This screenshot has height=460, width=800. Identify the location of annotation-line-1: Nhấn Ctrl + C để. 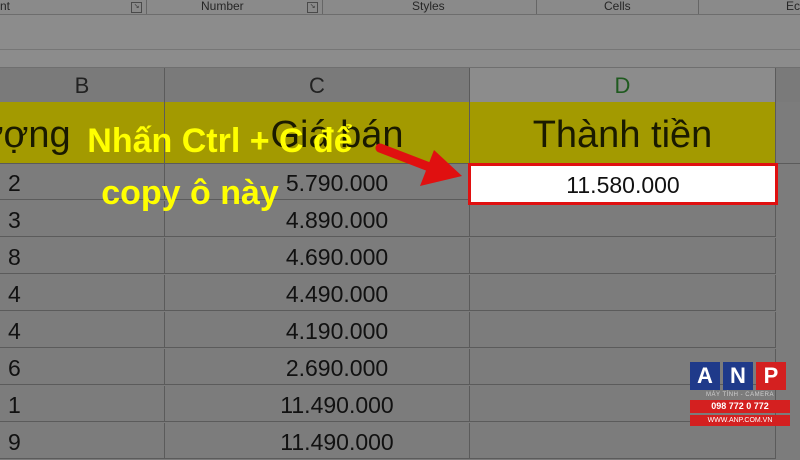
(220, 141).